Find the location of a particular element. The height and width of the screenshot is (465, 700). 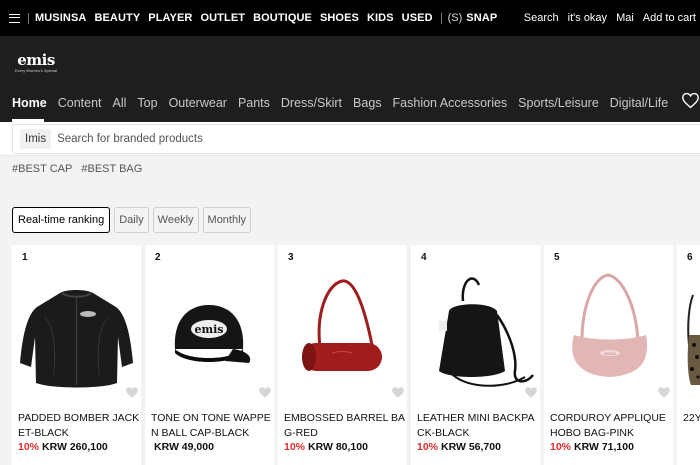

gnav-search-link: Search is located at coordinates (541, 18).